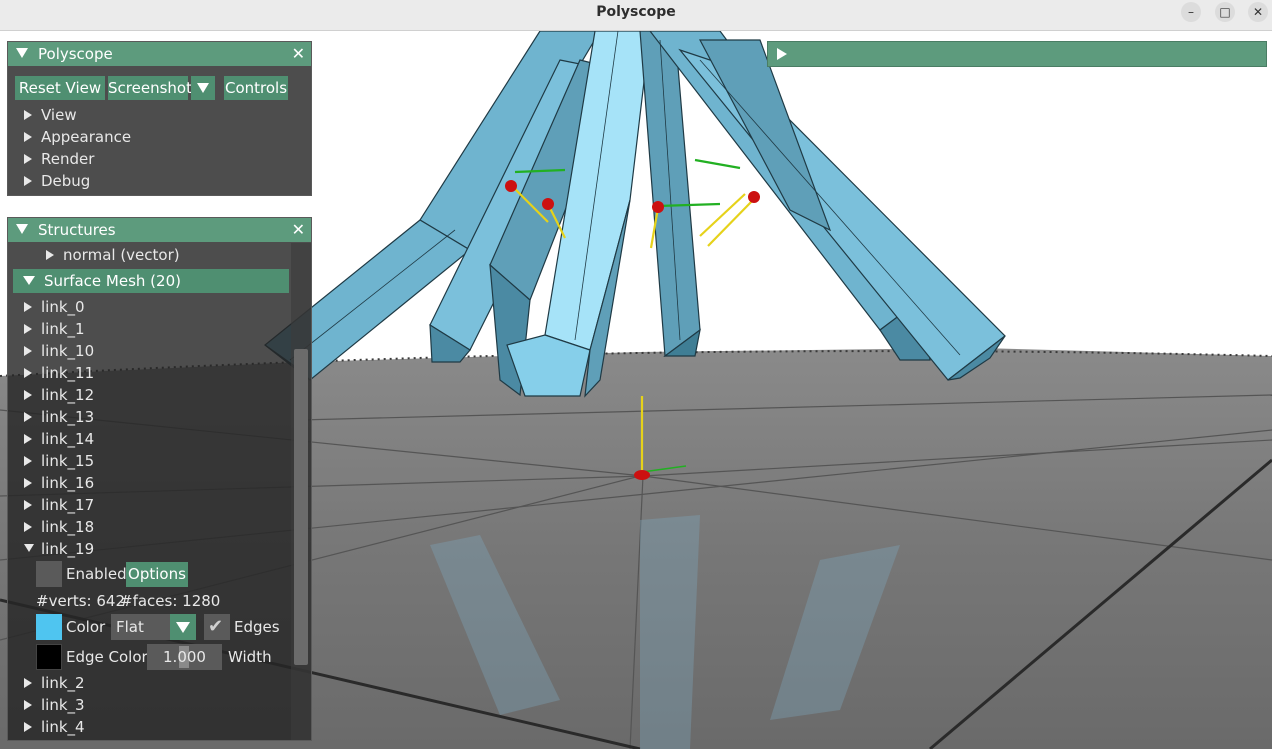  Describe the element at coordinates (54, 727) in the screenshot. I see `list-item: link_4` at that location.